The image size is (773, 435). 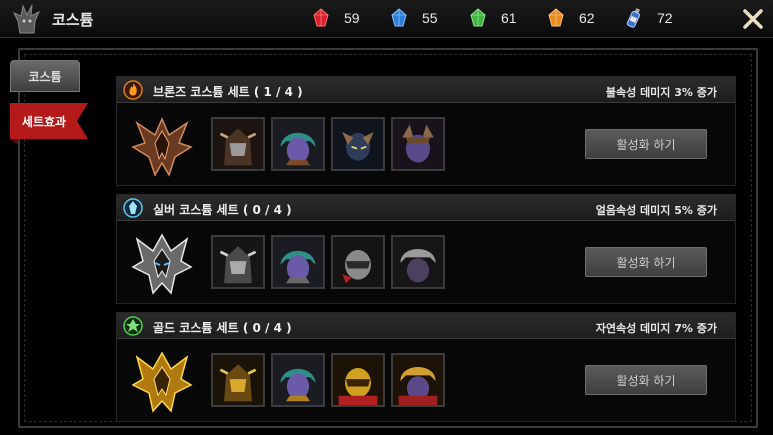 What do you see at coordinates (133, 90) in the screenshot?
I see `fire-element-icon` at bounding box center [133, 90].